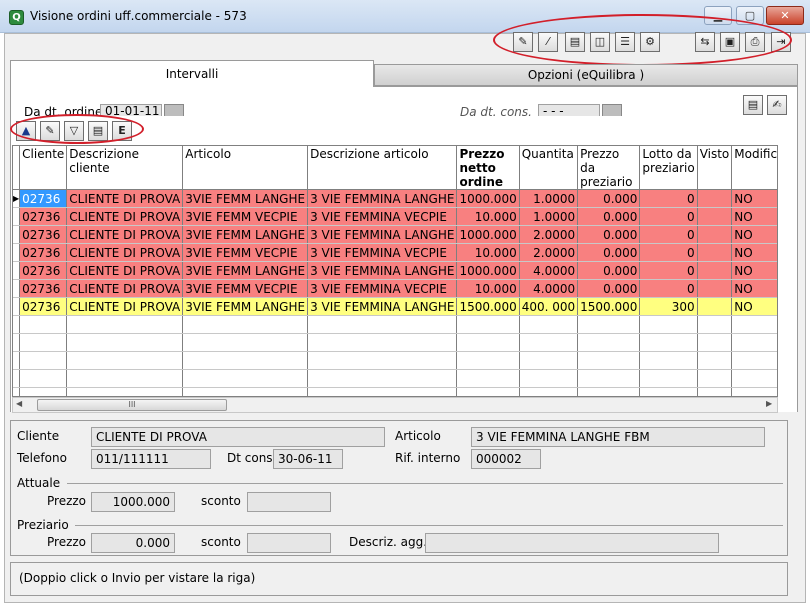  Describe the element at coordinates (600, 42) in the screenshot. I see `columns-icon: ◫` at that location.